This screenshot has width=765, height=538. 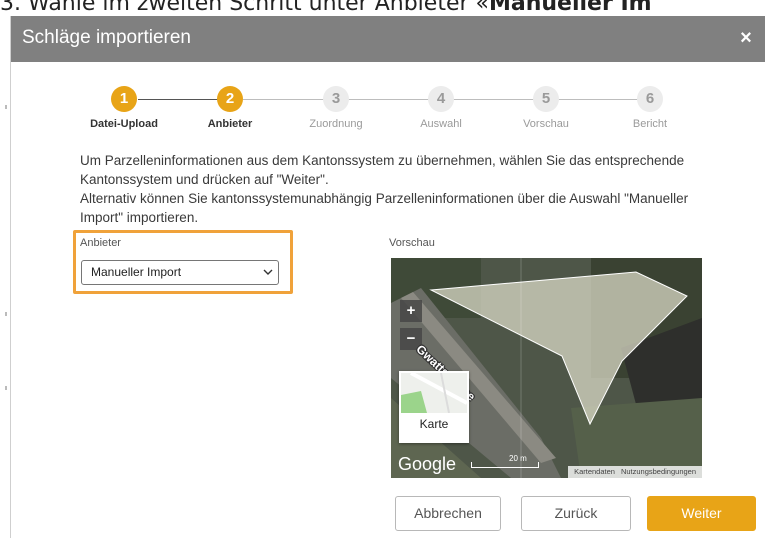 I want to click on zoom-in-button: +, so click(x=411, y=311).